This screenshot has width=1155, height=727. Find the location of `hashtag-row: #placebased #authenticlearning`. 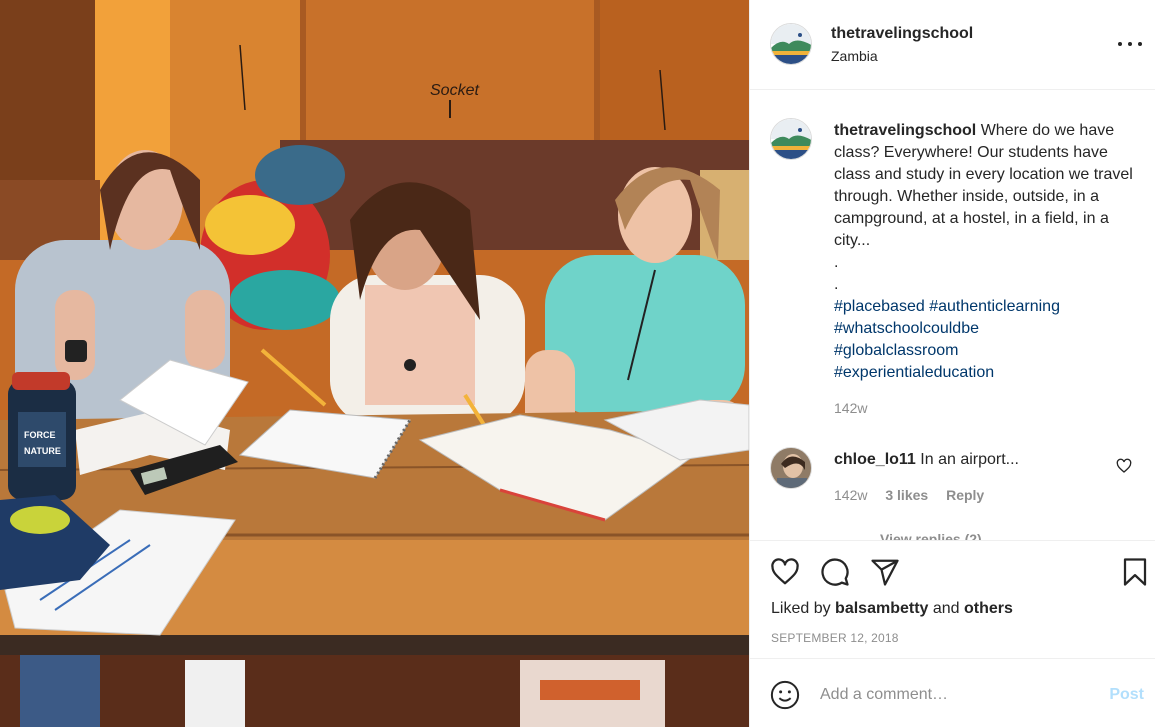

hashtag-row: #placebased #authenticlearning is located at coordinates (984, 307).